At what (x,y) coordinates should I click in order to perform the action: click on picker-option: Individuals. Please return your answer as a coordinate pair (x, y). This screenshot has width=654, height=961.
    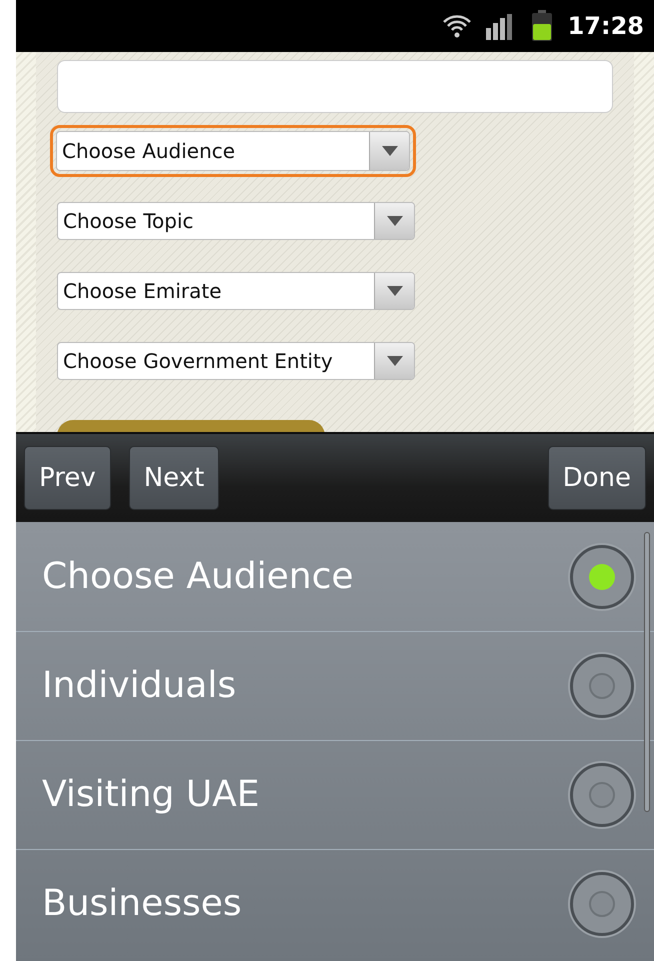
    Looking at the image, I should click on (335, 685).